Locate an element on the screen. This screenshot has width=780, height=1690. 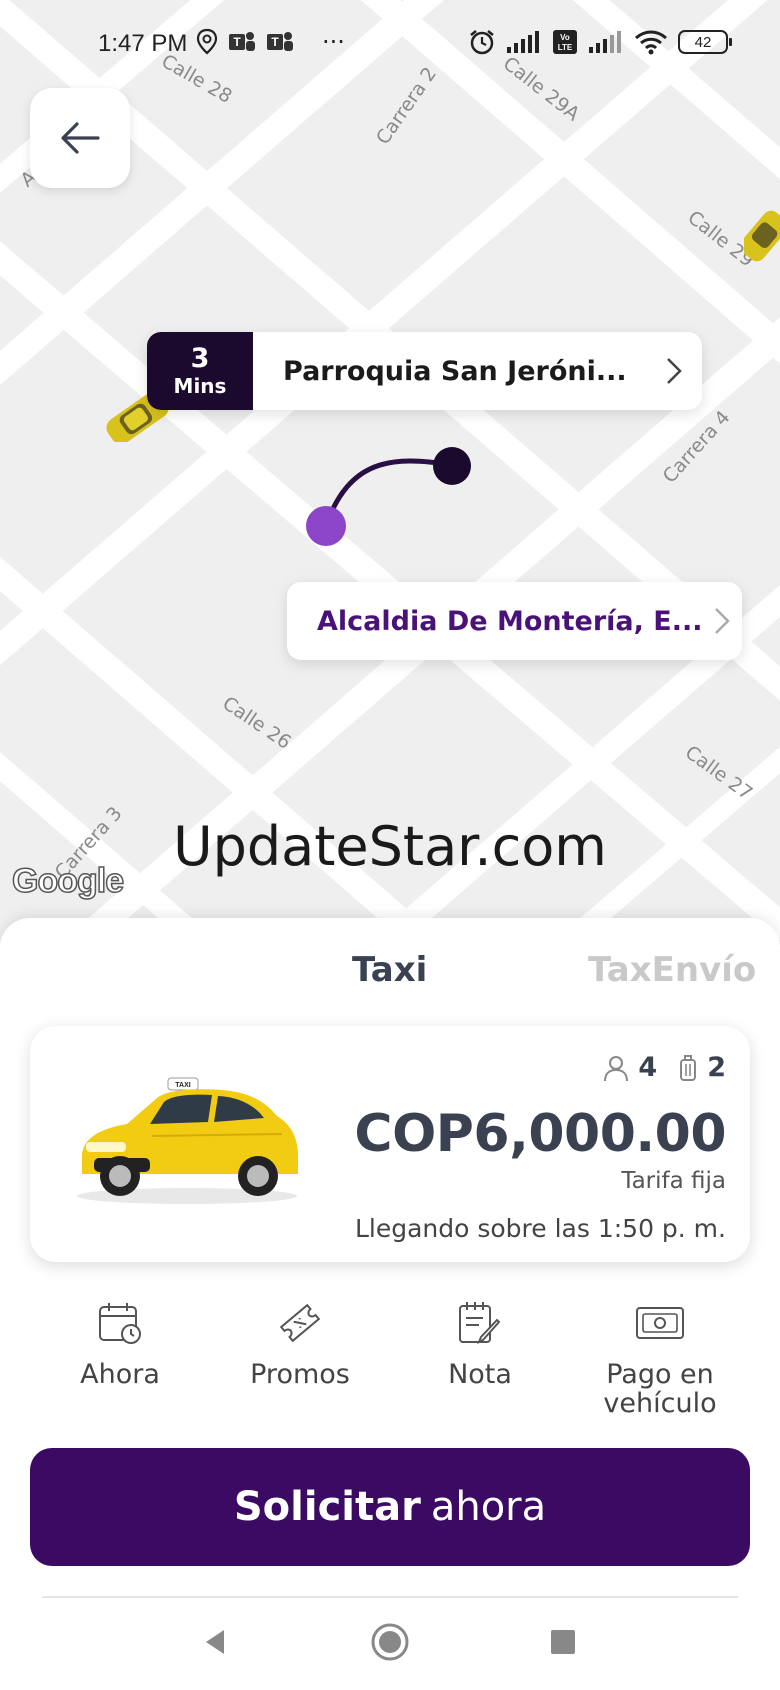
option-schedule: Ahora is located at coordinates (120, 1365).